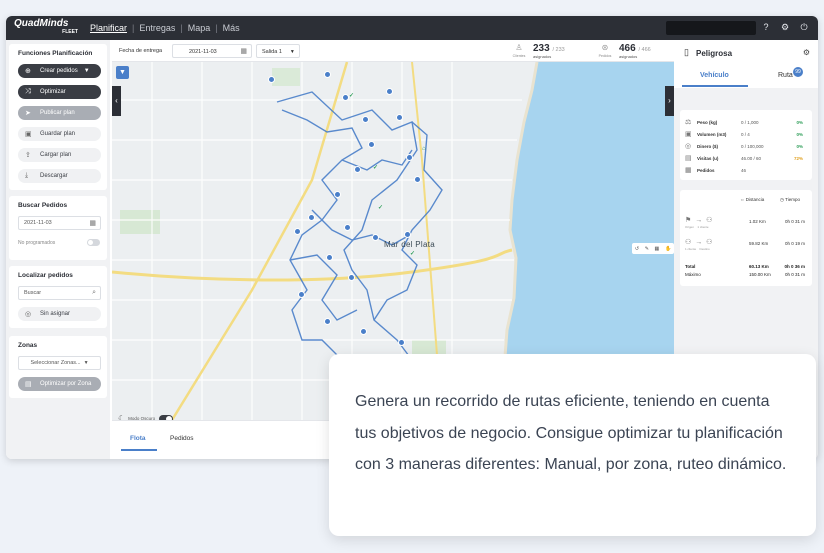  I want to click on tab-flota: Flota, so click(138, 438).